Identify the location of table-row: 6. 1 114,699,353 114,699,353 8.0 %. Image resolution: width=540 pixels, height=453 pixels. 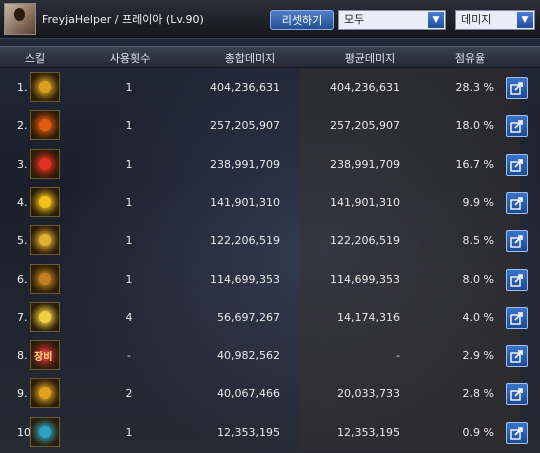
(270, 279).